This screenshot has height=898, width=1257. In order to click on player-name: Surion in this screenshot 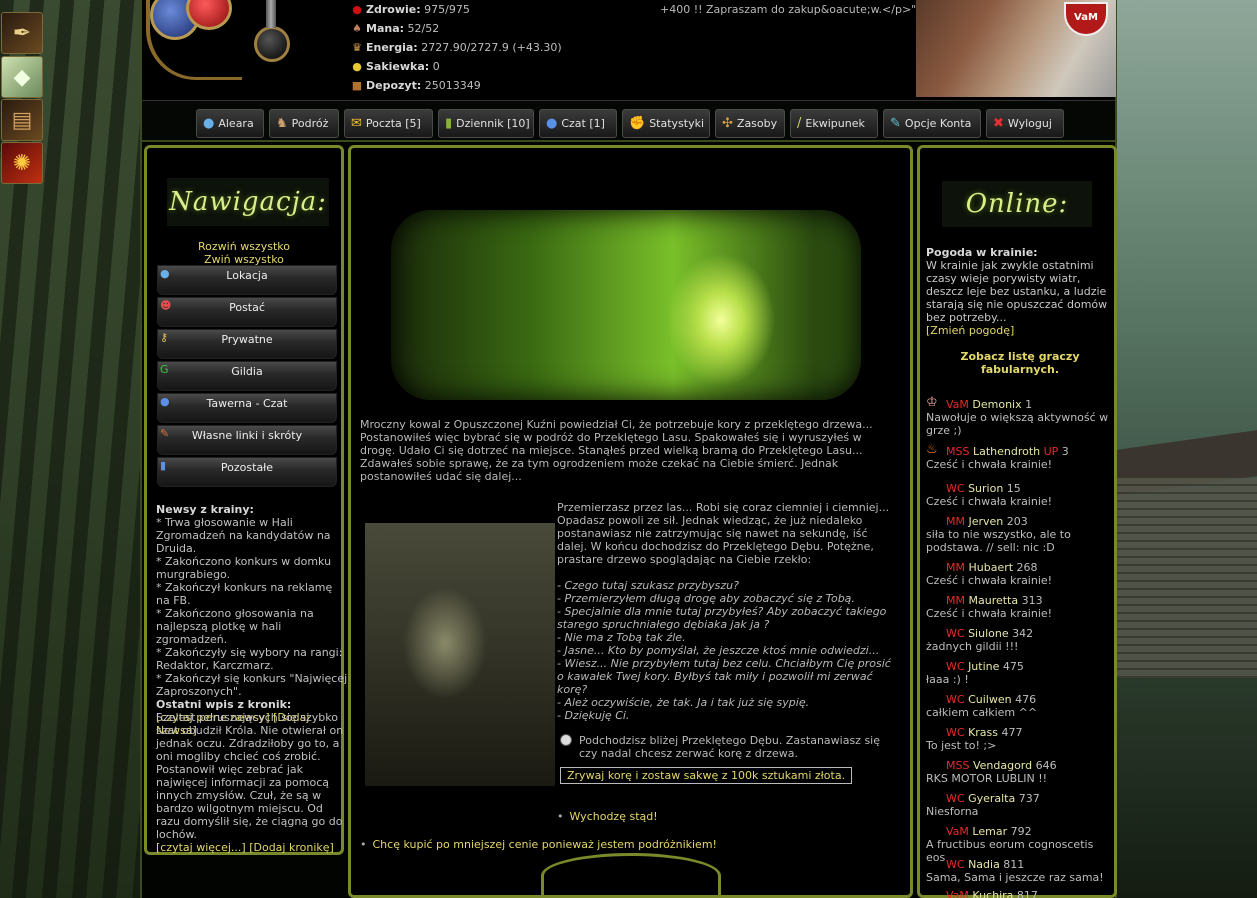, I will do `click(985, 488)`.